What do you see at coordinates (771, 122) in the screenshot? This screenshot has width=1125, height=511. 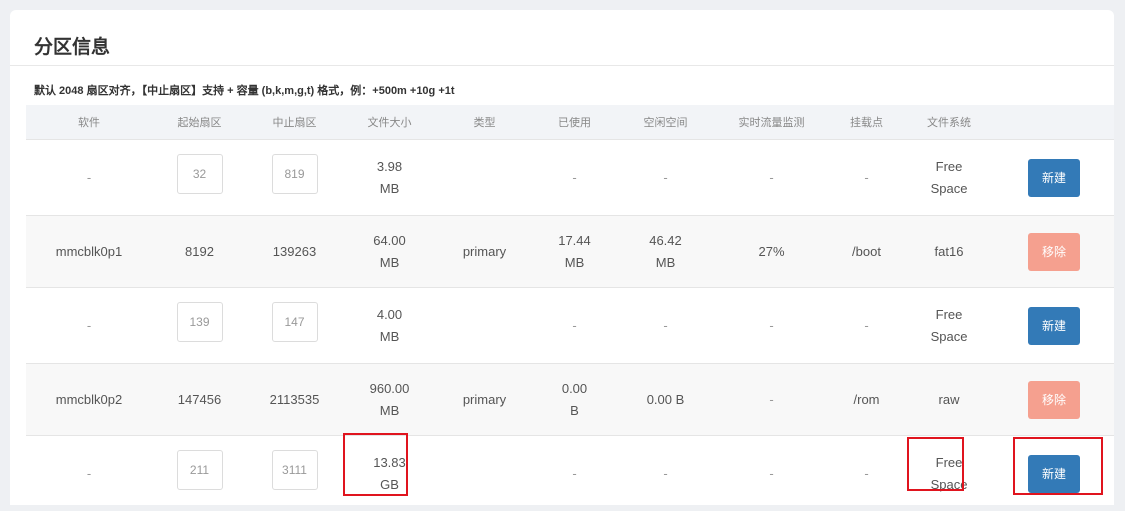 I see `col-traffic-monitor: 实时流量监测` at bounding box center [771, 122].